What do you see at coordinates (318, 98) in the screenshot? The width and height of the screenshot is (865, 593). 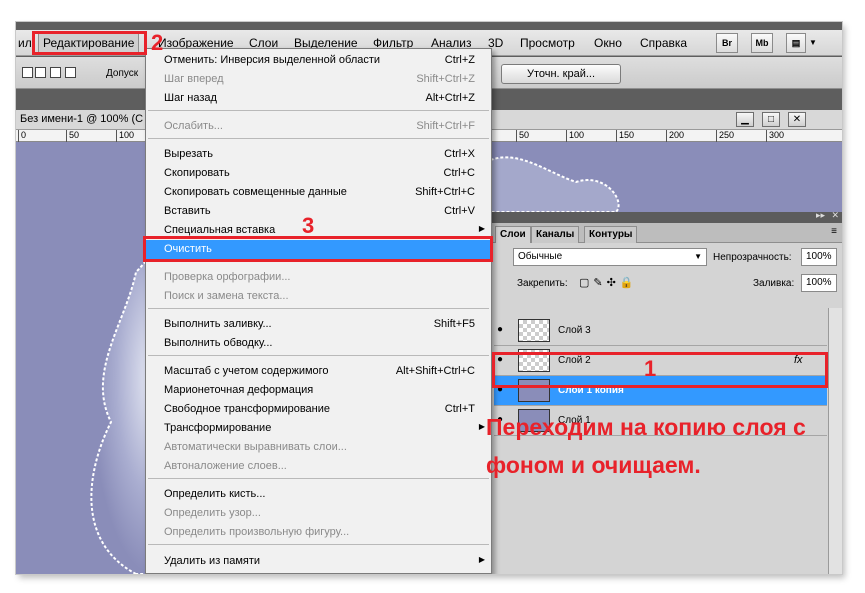 I see `menu-item-step-backward: Шаг назад Alt+Ctrl+Z` at bounding box center [318, 98].